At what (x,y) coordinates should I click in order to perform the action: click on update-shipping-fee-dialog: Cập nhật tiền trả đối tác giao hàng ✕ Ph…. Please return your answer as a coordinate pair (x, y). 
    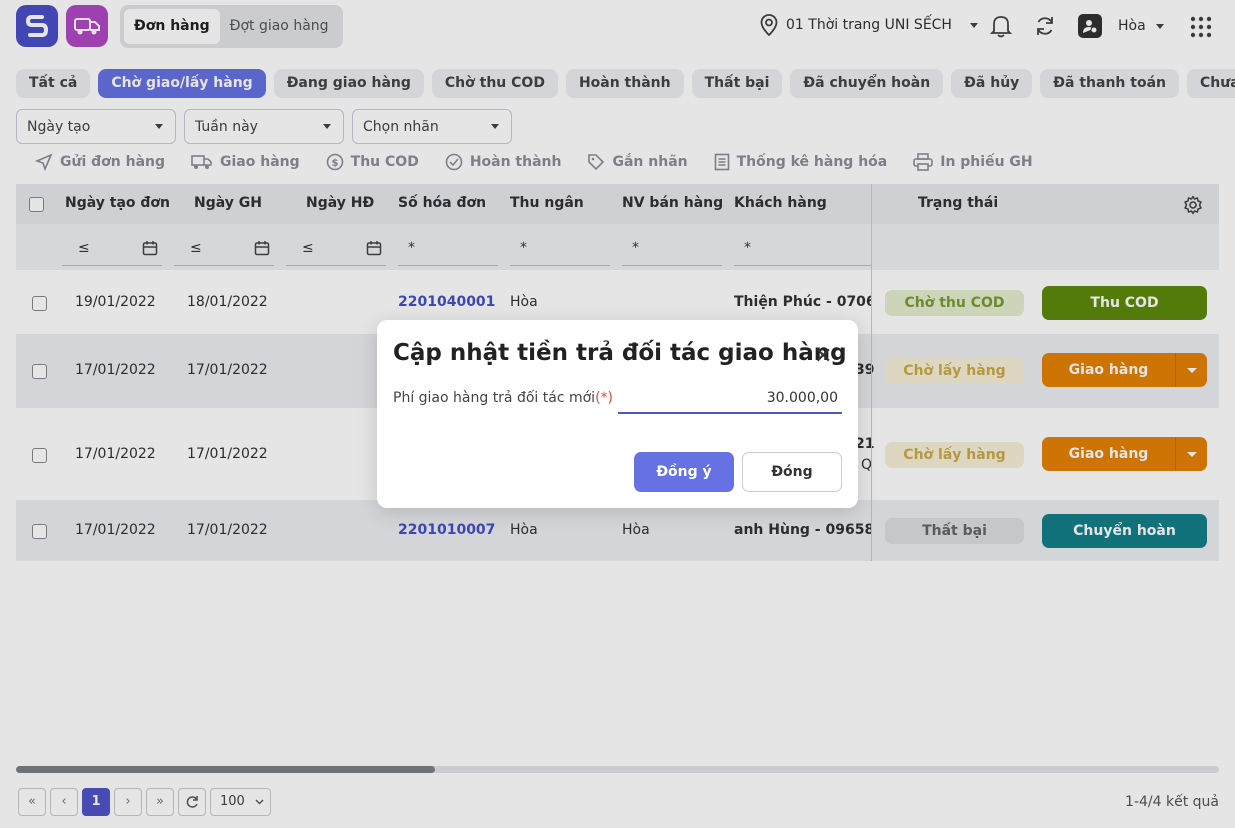
    Looking at the image, I should click on (617, 414).